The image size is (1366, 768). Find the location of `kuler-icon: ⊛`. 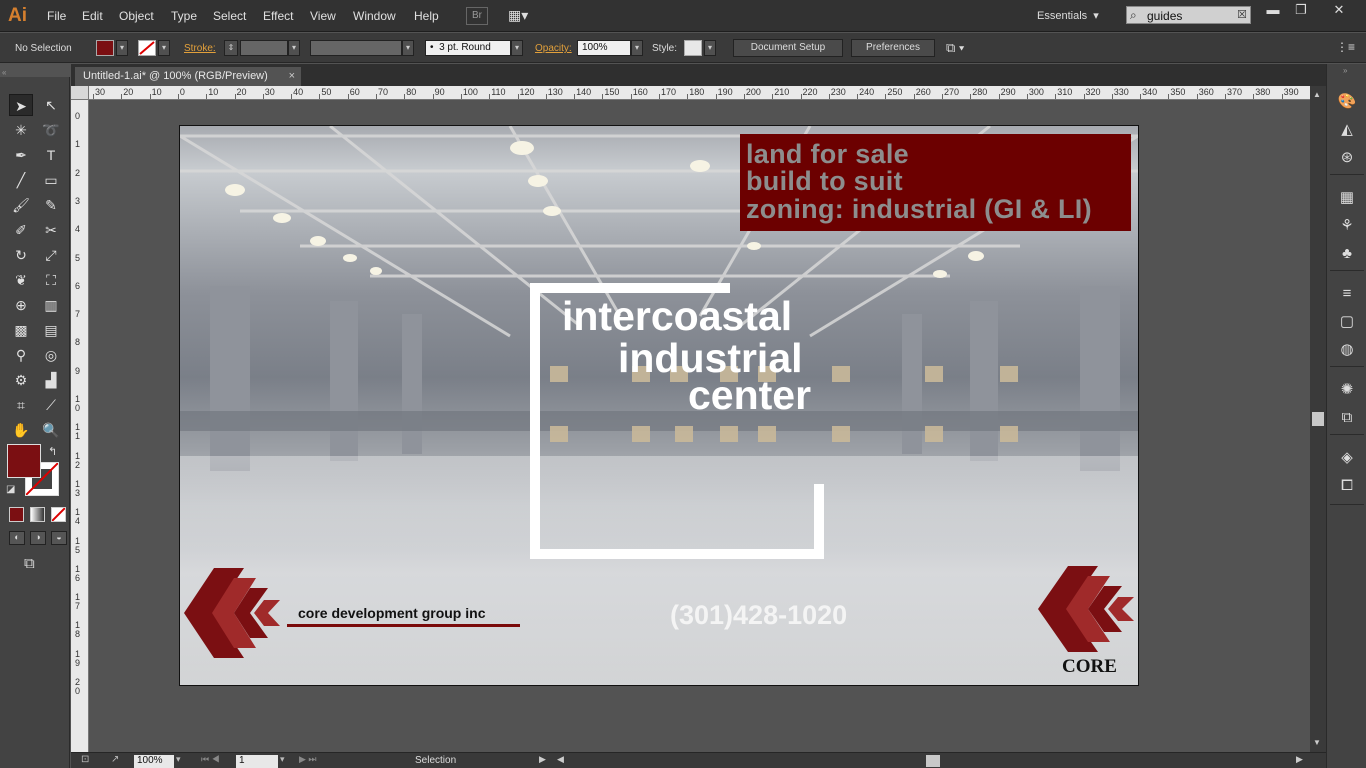

kuler-icon: ⊛ is located at coordinates (1347, 158).